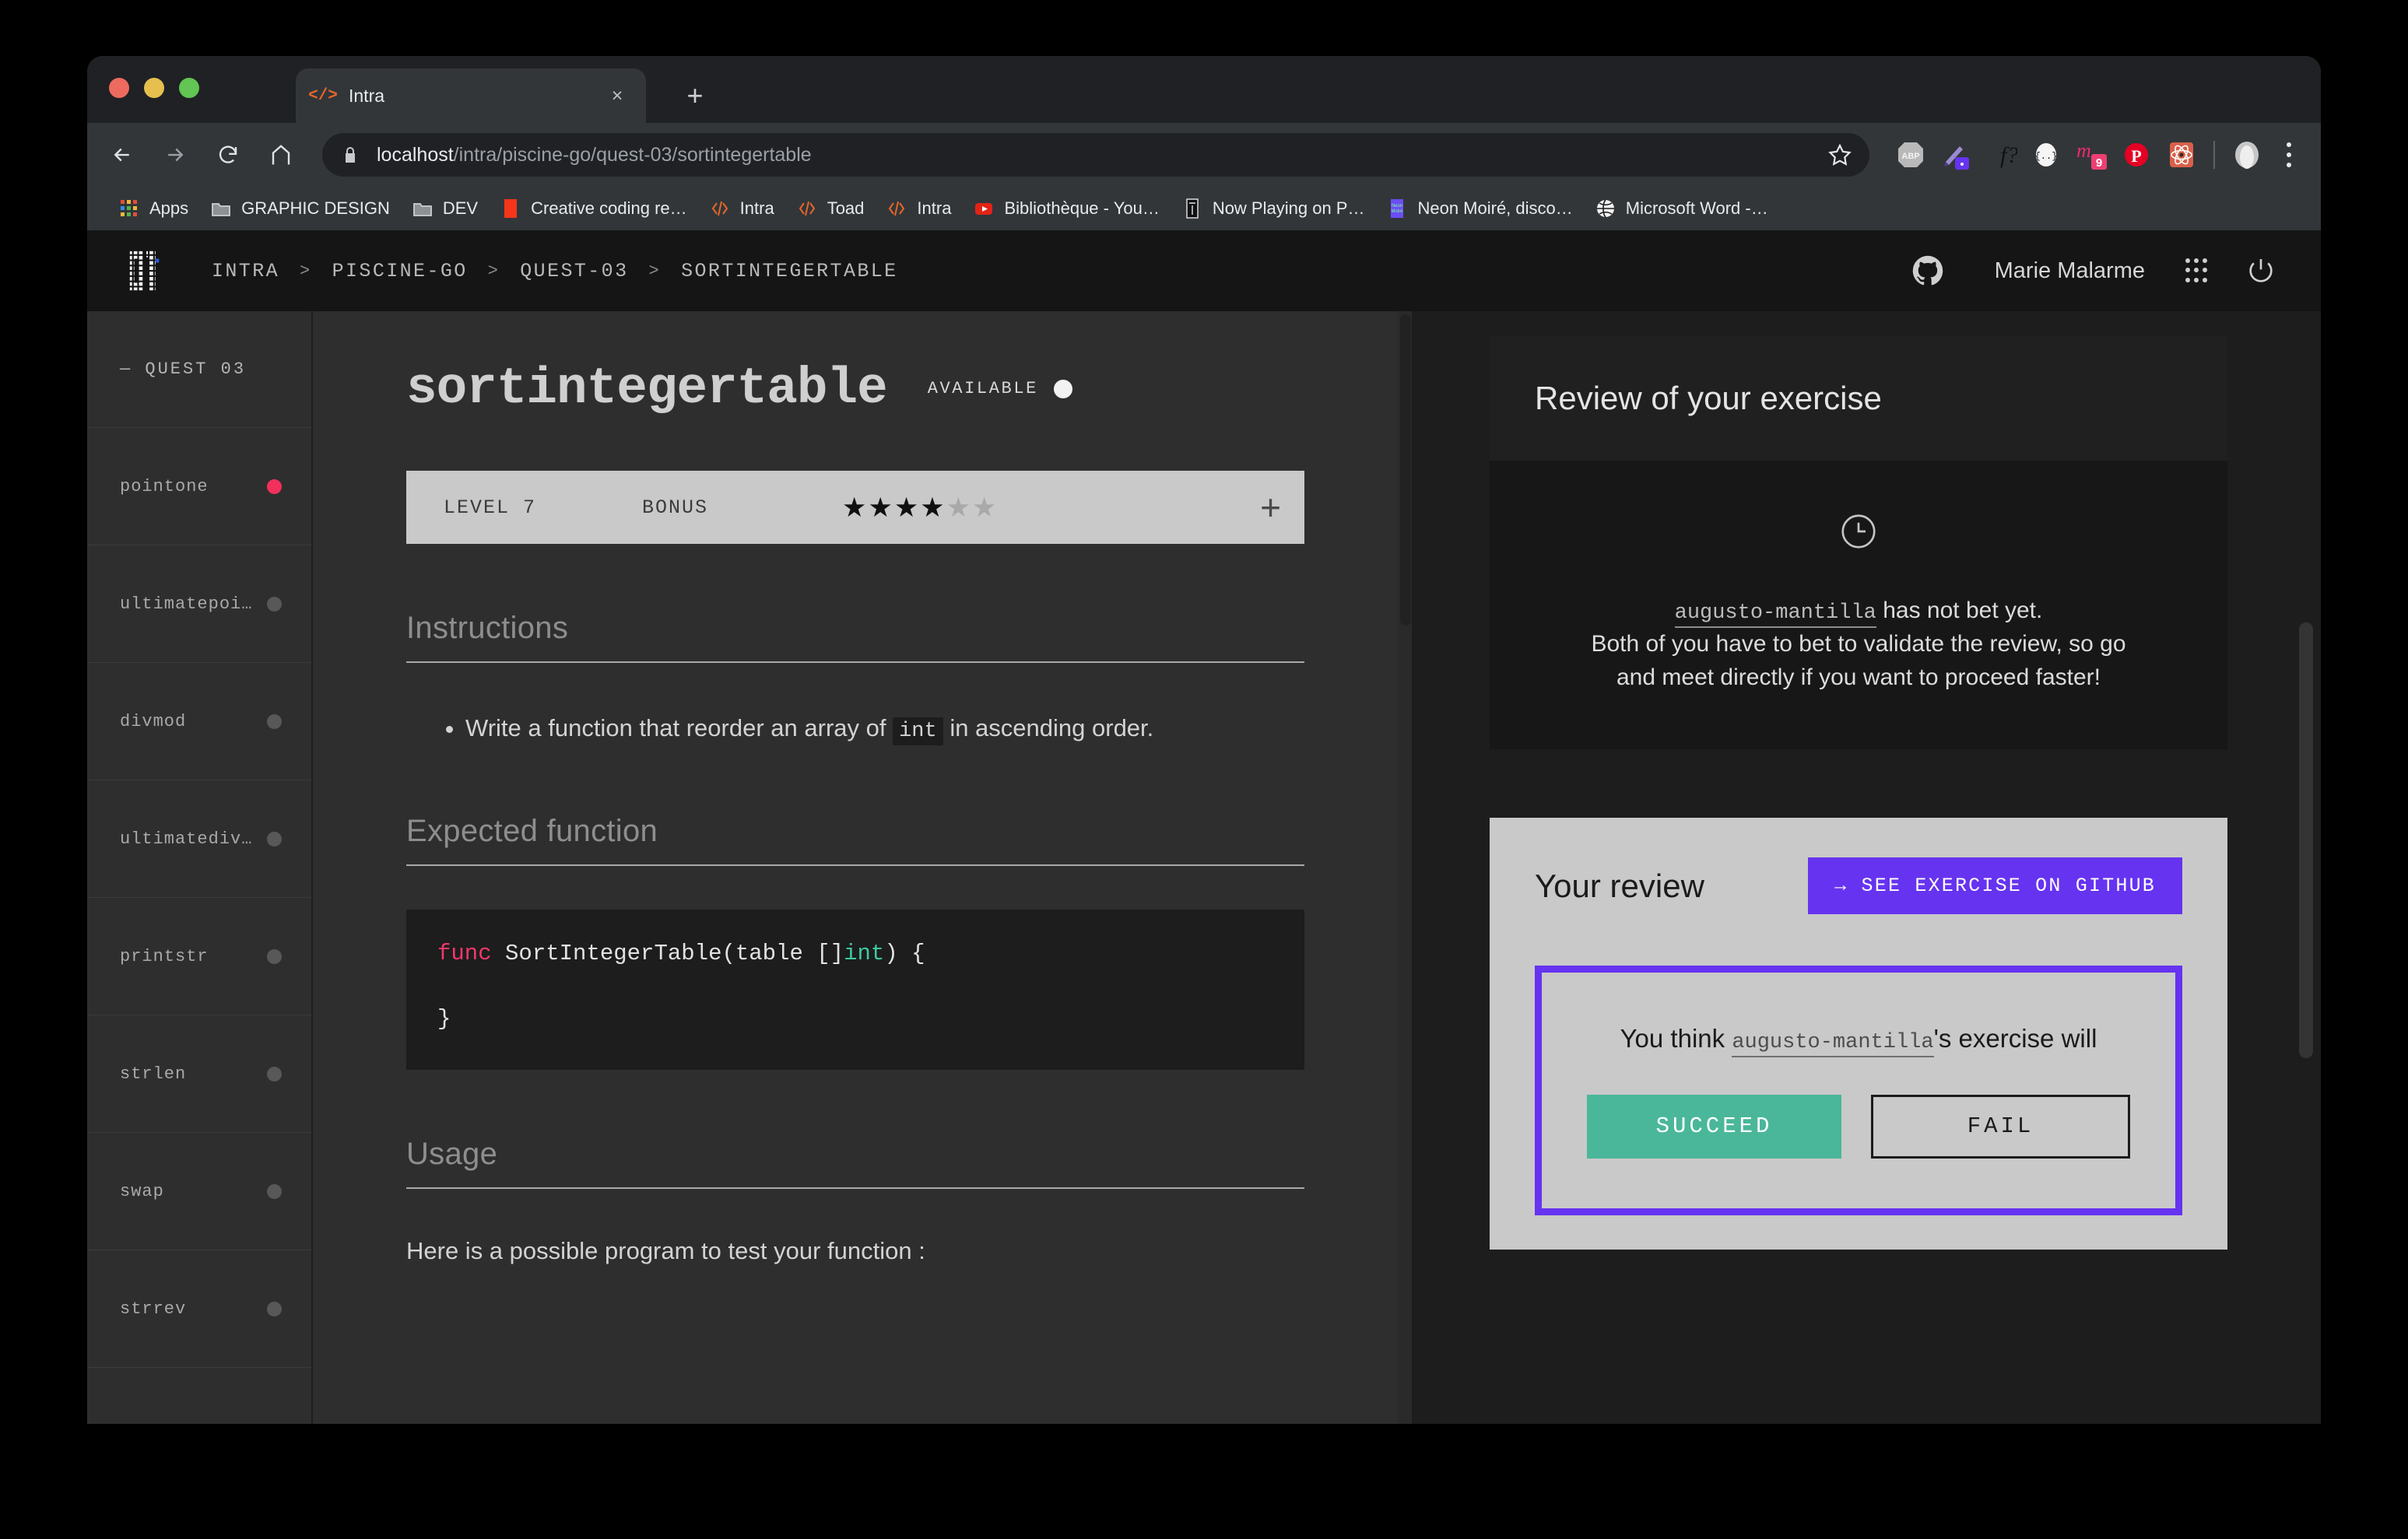 This screenshot has width=2408, height=1539. I want to click on breadcrumb-item-sortintegertable: SORTINTEGERTABLE, so click(789, 271).